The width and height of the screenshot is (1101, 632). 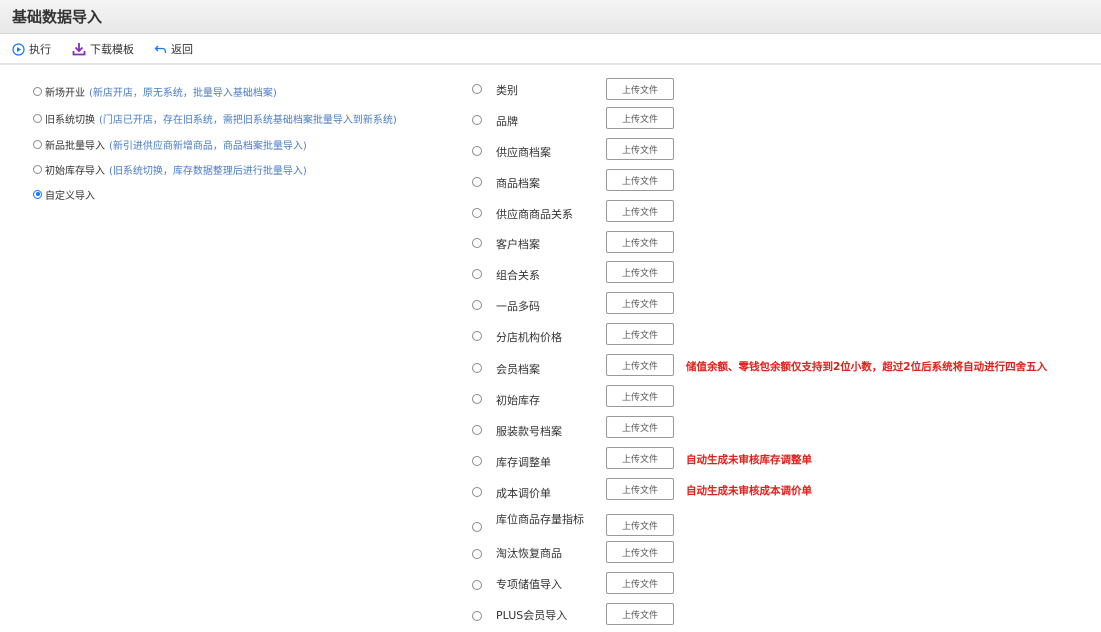 I want to click on radio-item-apparel-style, so click(x=477, y=430).